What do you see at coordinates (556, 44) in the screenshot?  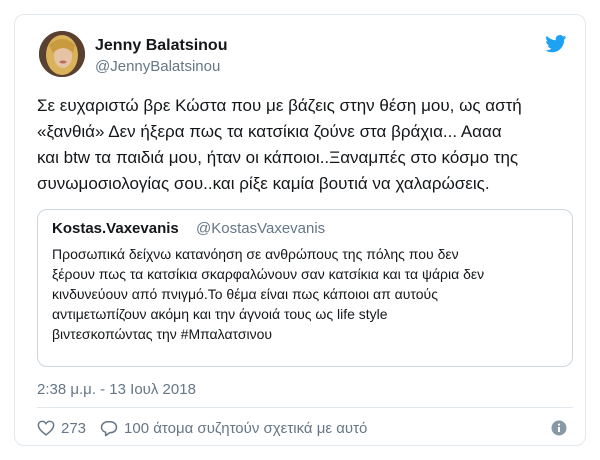 I see `twitter-bird-icon` at bounding box center [556, 44].